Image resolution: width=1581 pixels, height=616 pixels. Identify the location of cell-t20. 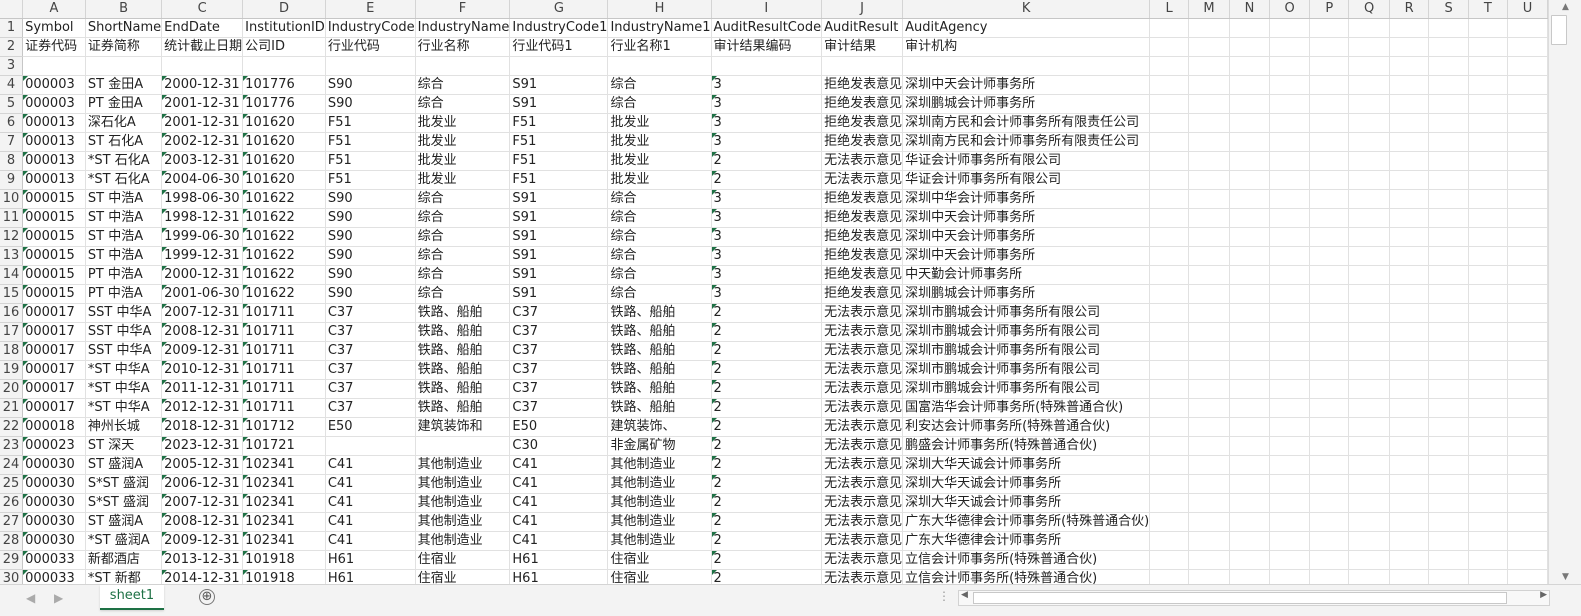
(1488, 389).